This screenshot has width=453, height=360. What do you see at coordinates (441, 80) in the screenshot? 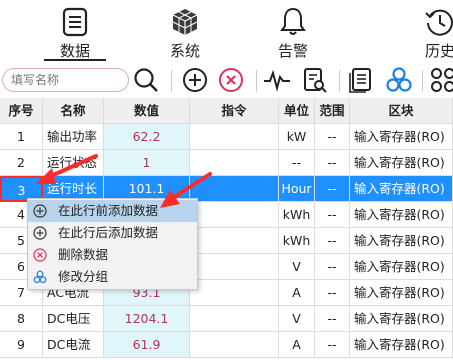
I see `more-icon` at bounding box center [441, 80].